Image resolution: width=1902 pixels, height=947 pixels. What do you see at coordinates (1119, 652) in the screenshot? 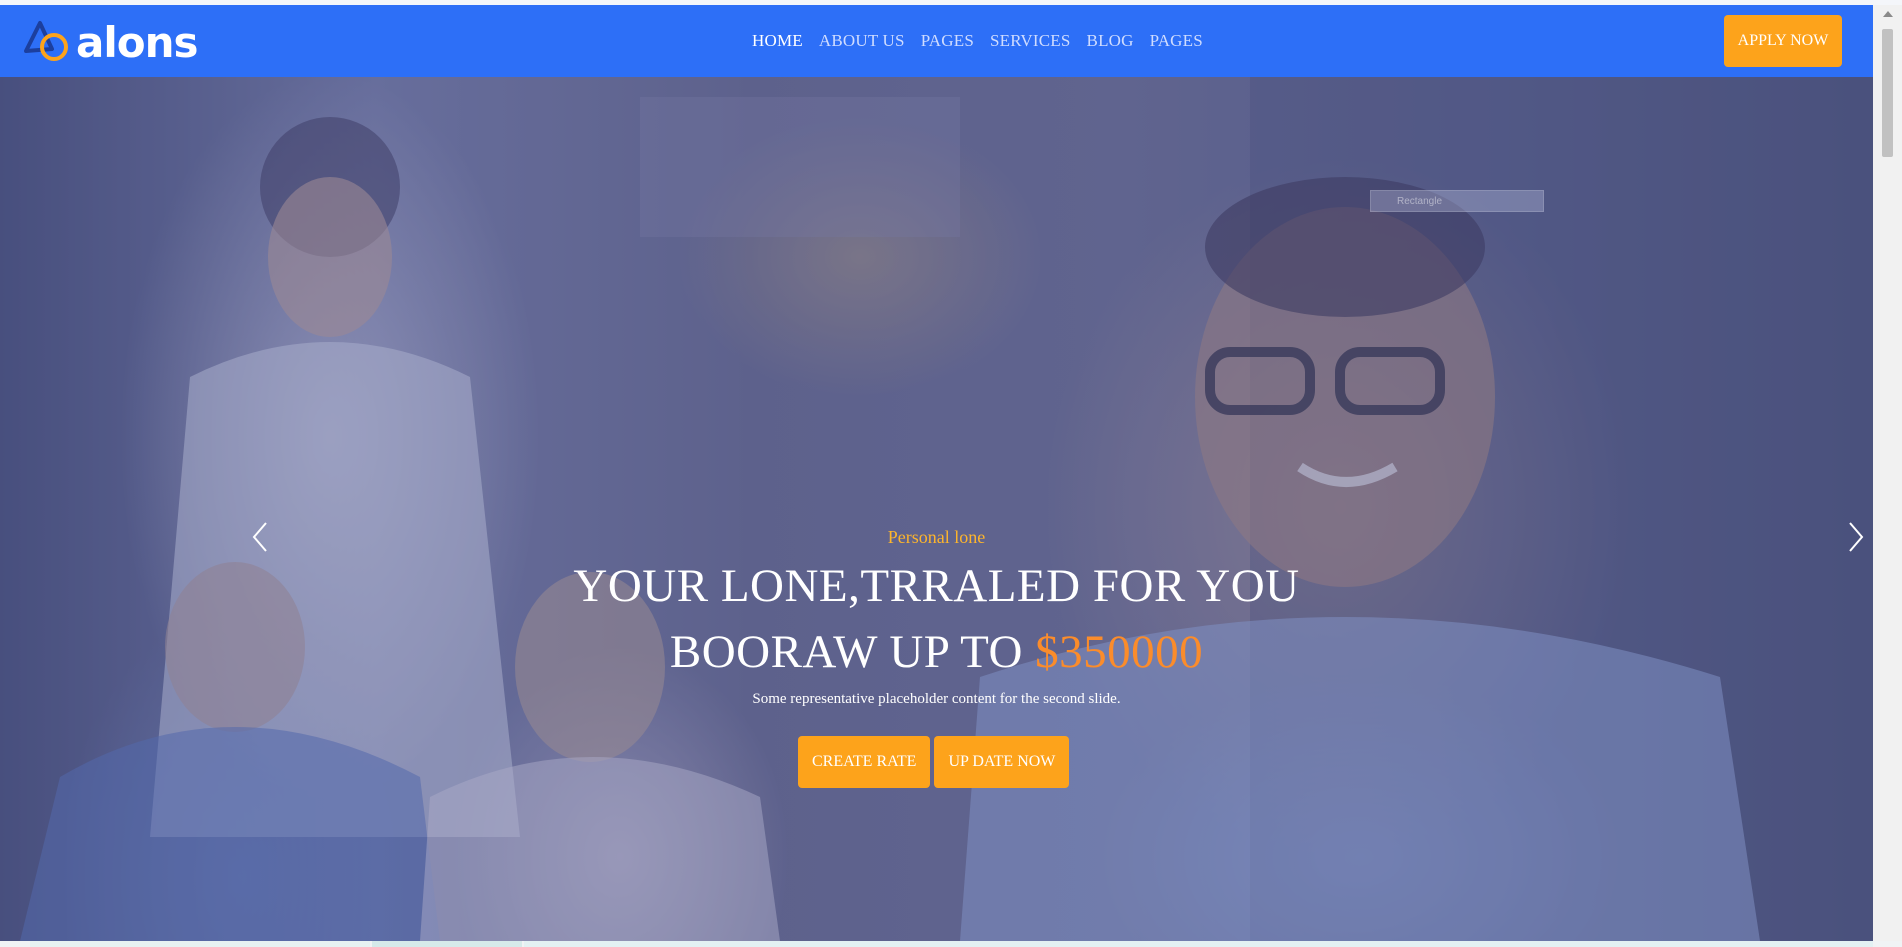
I see `loan-amount: $350000` at bounding box center [1119, 652].